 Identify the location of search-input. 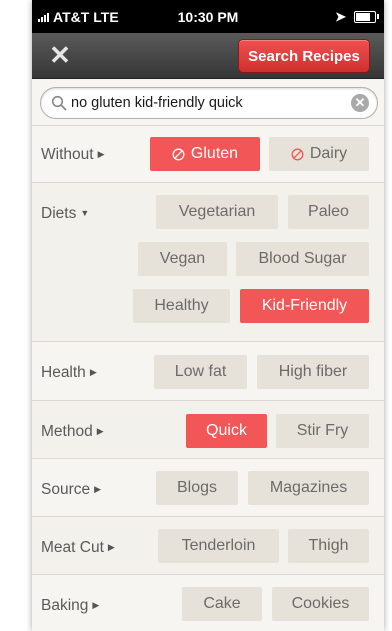
(206, 103).